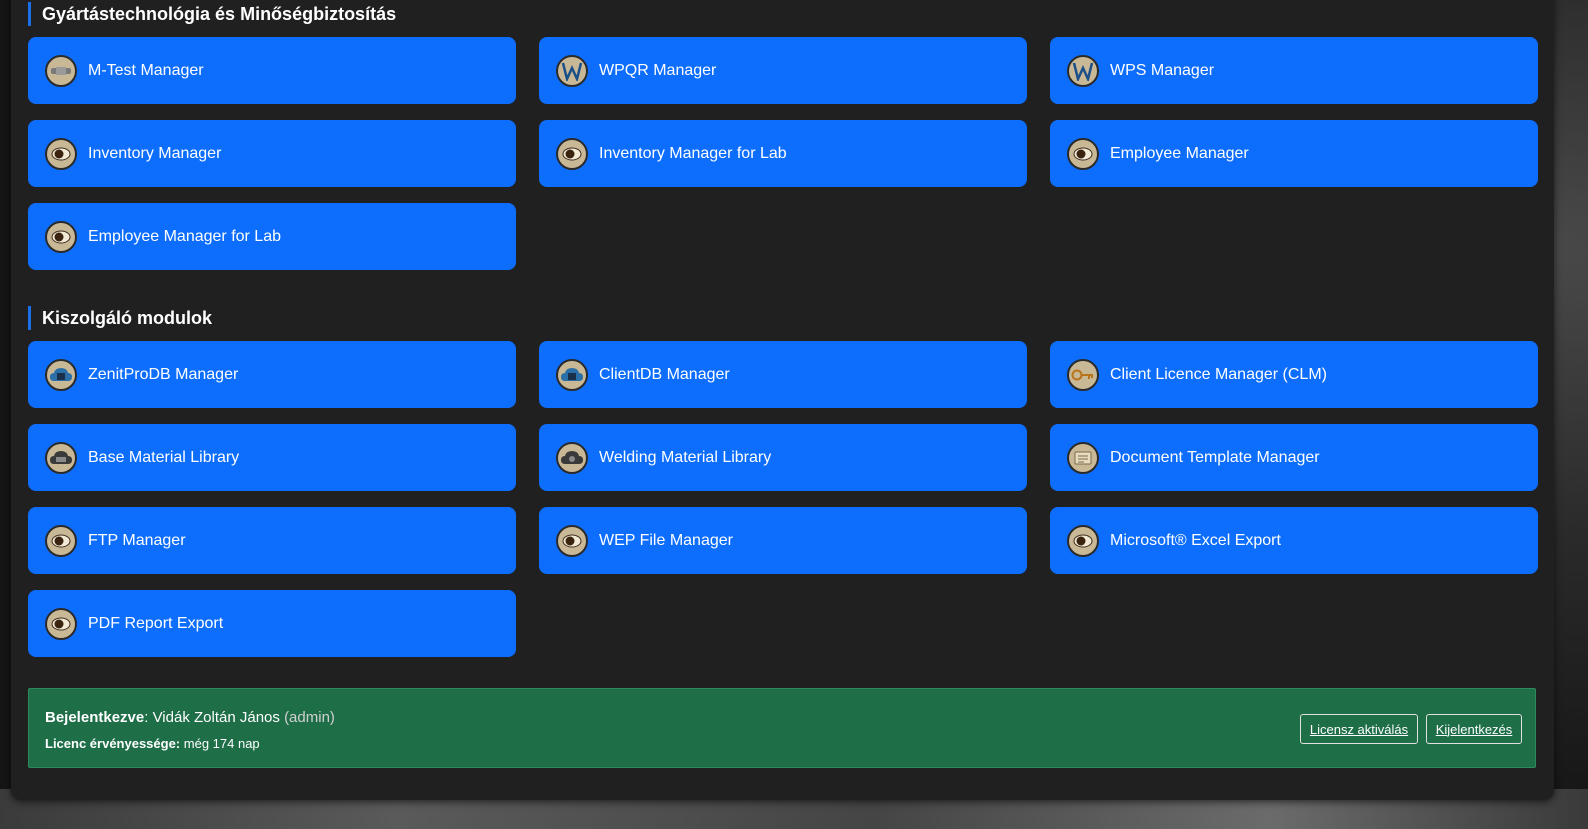 Image resolution: width=1588 pixels, height=829 pixels. I want to click on user-role: (admin), so click(309, 717).